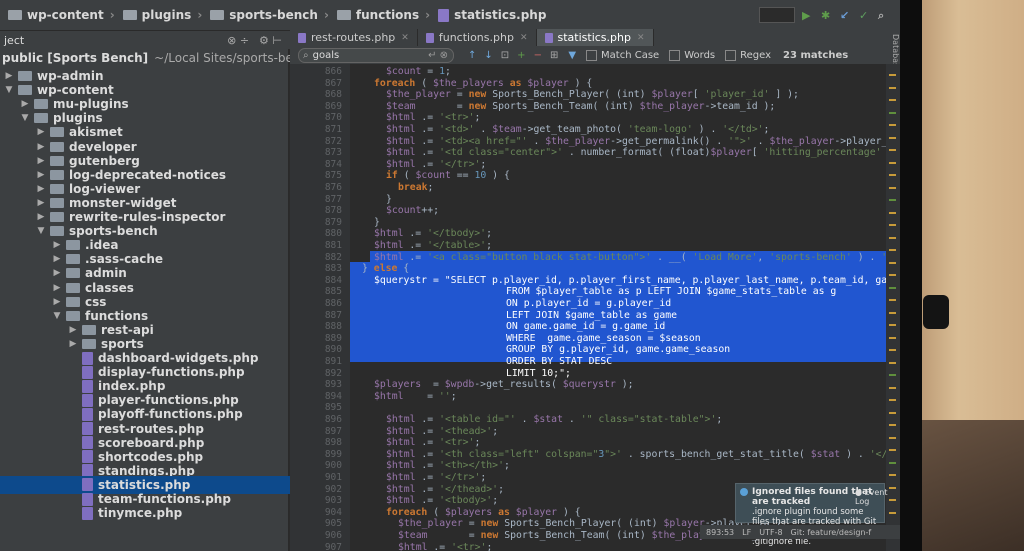 This screenshot has height=551, width=1024. Describe the element at coordinates (488, 55) in the screenshot. I see `next-match-icon: ↓` at that location.